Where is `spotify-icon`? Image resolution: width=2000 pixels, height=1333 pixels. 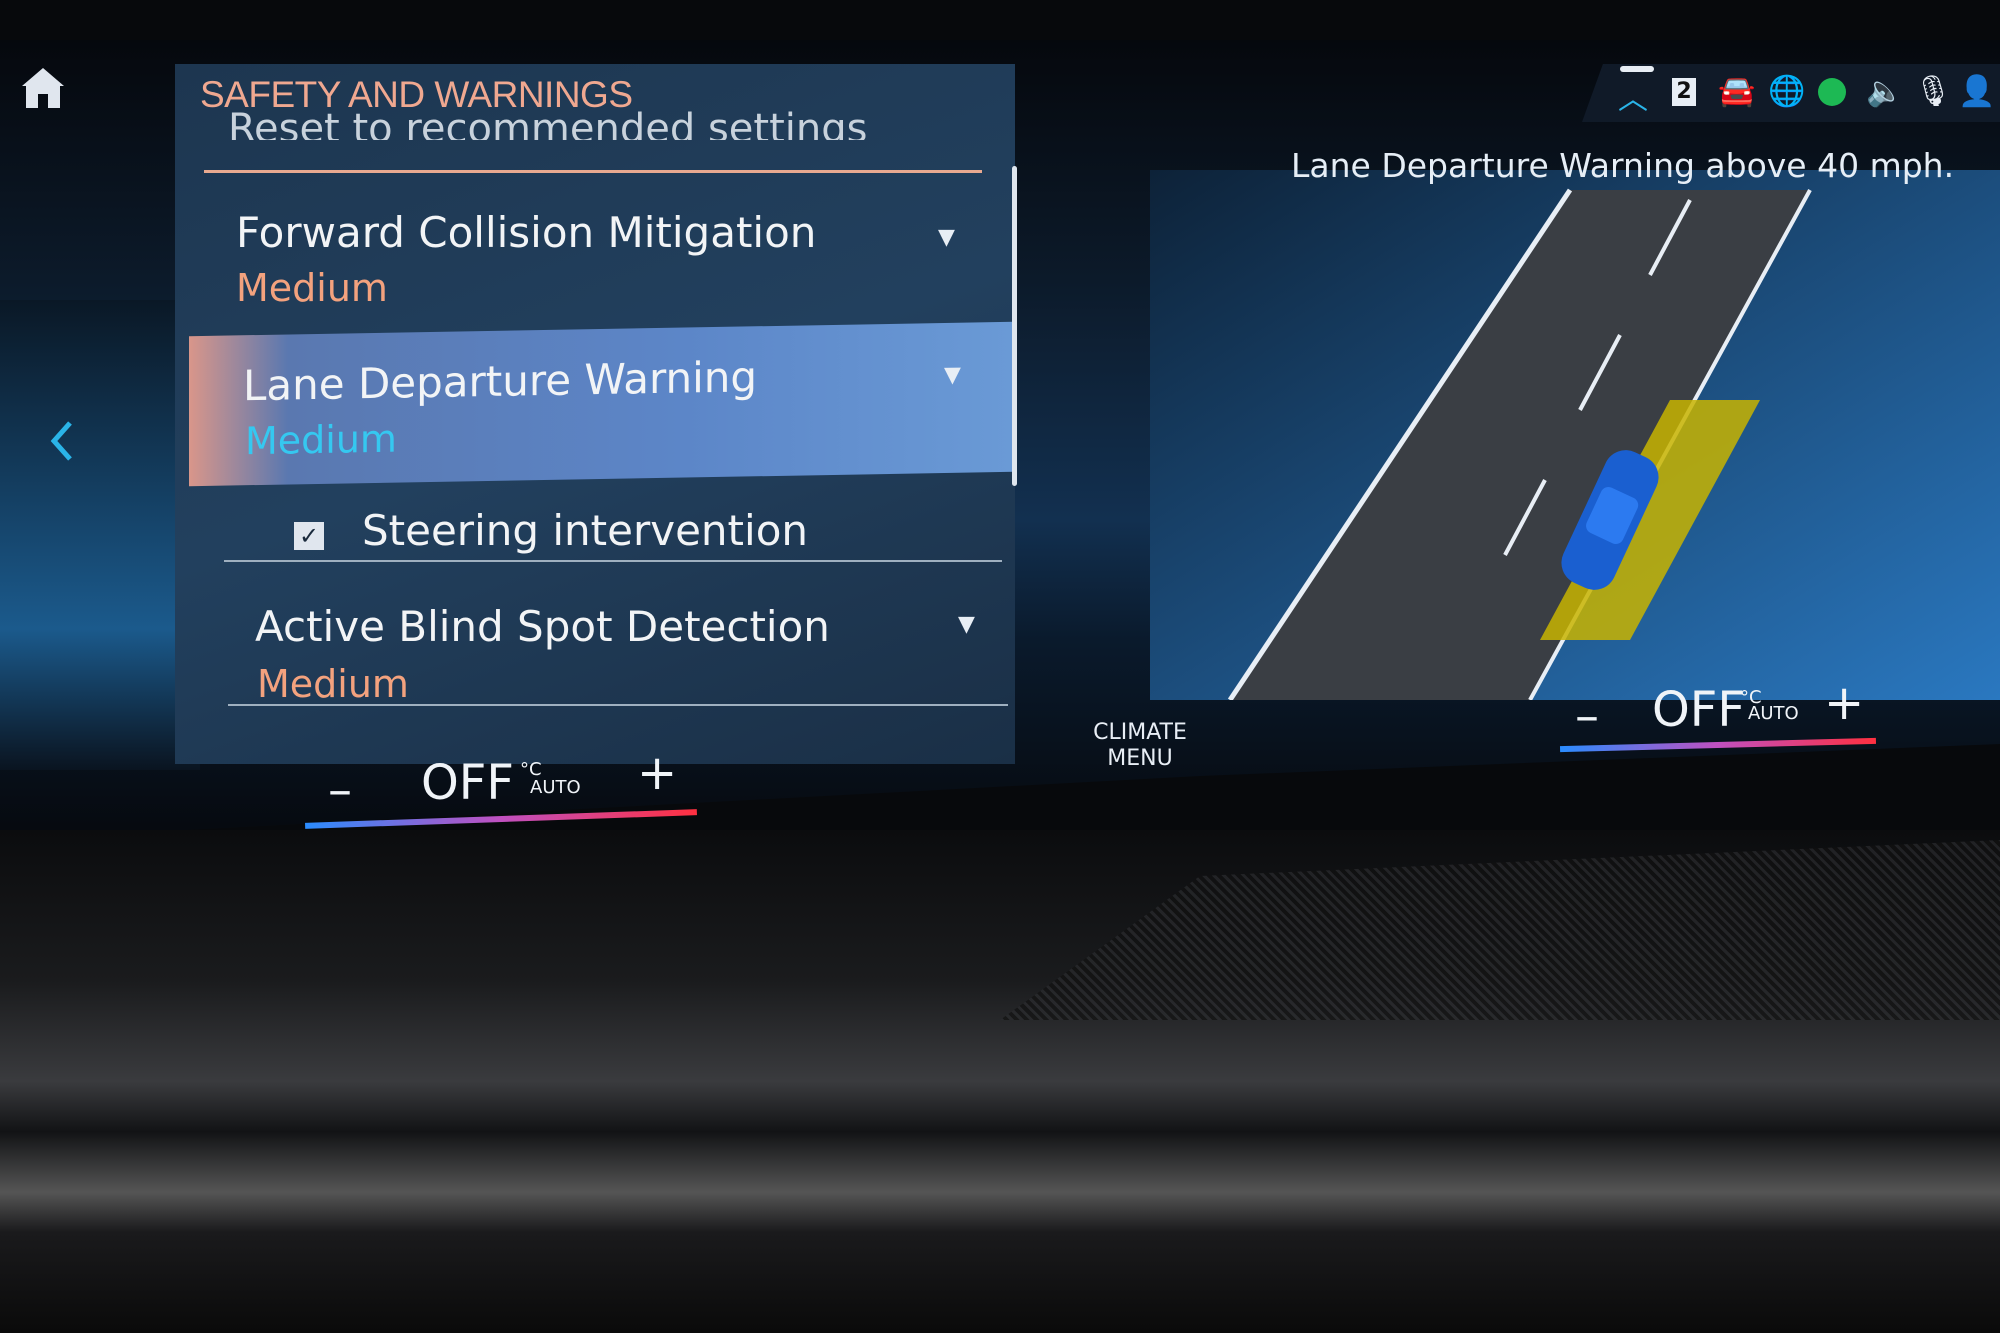 spotify-icon is located at coordinates (1832, 92).